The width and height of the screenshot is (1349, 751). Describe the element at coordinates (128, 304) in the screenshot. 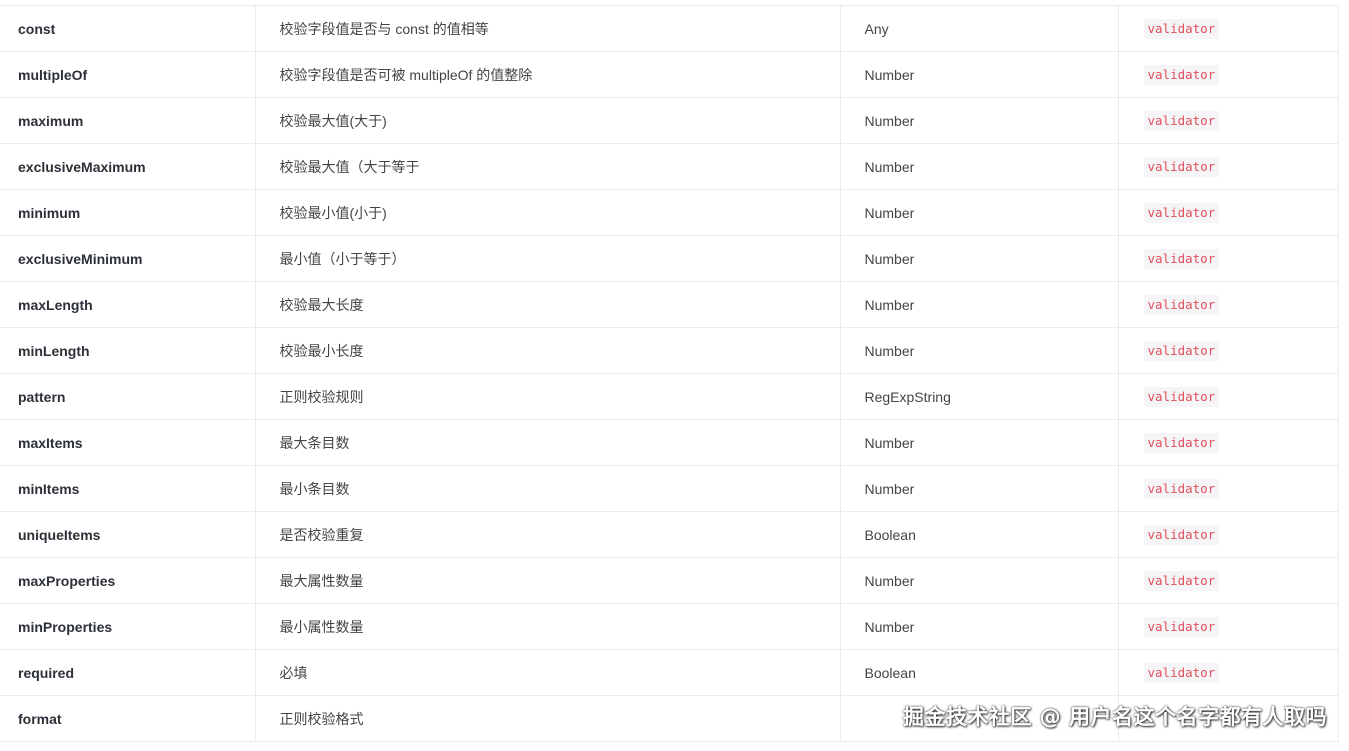

I see `property-name: maxLength` at that location.